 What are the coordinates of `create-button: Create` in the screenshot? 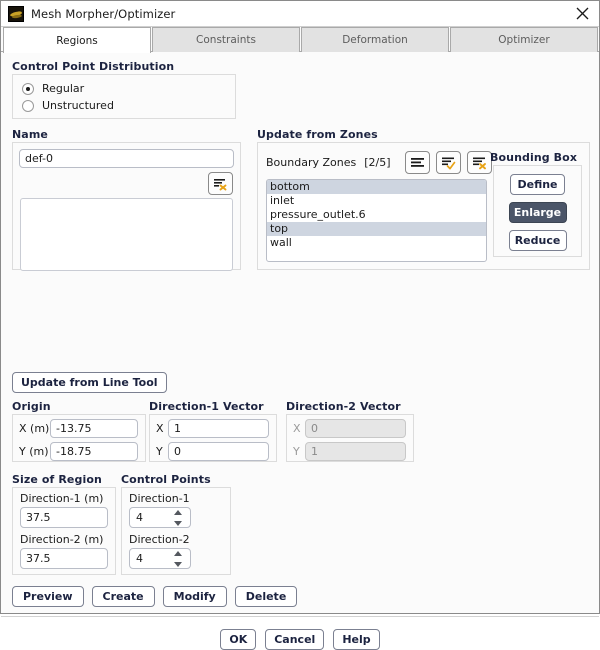 It's located at (123, 596).